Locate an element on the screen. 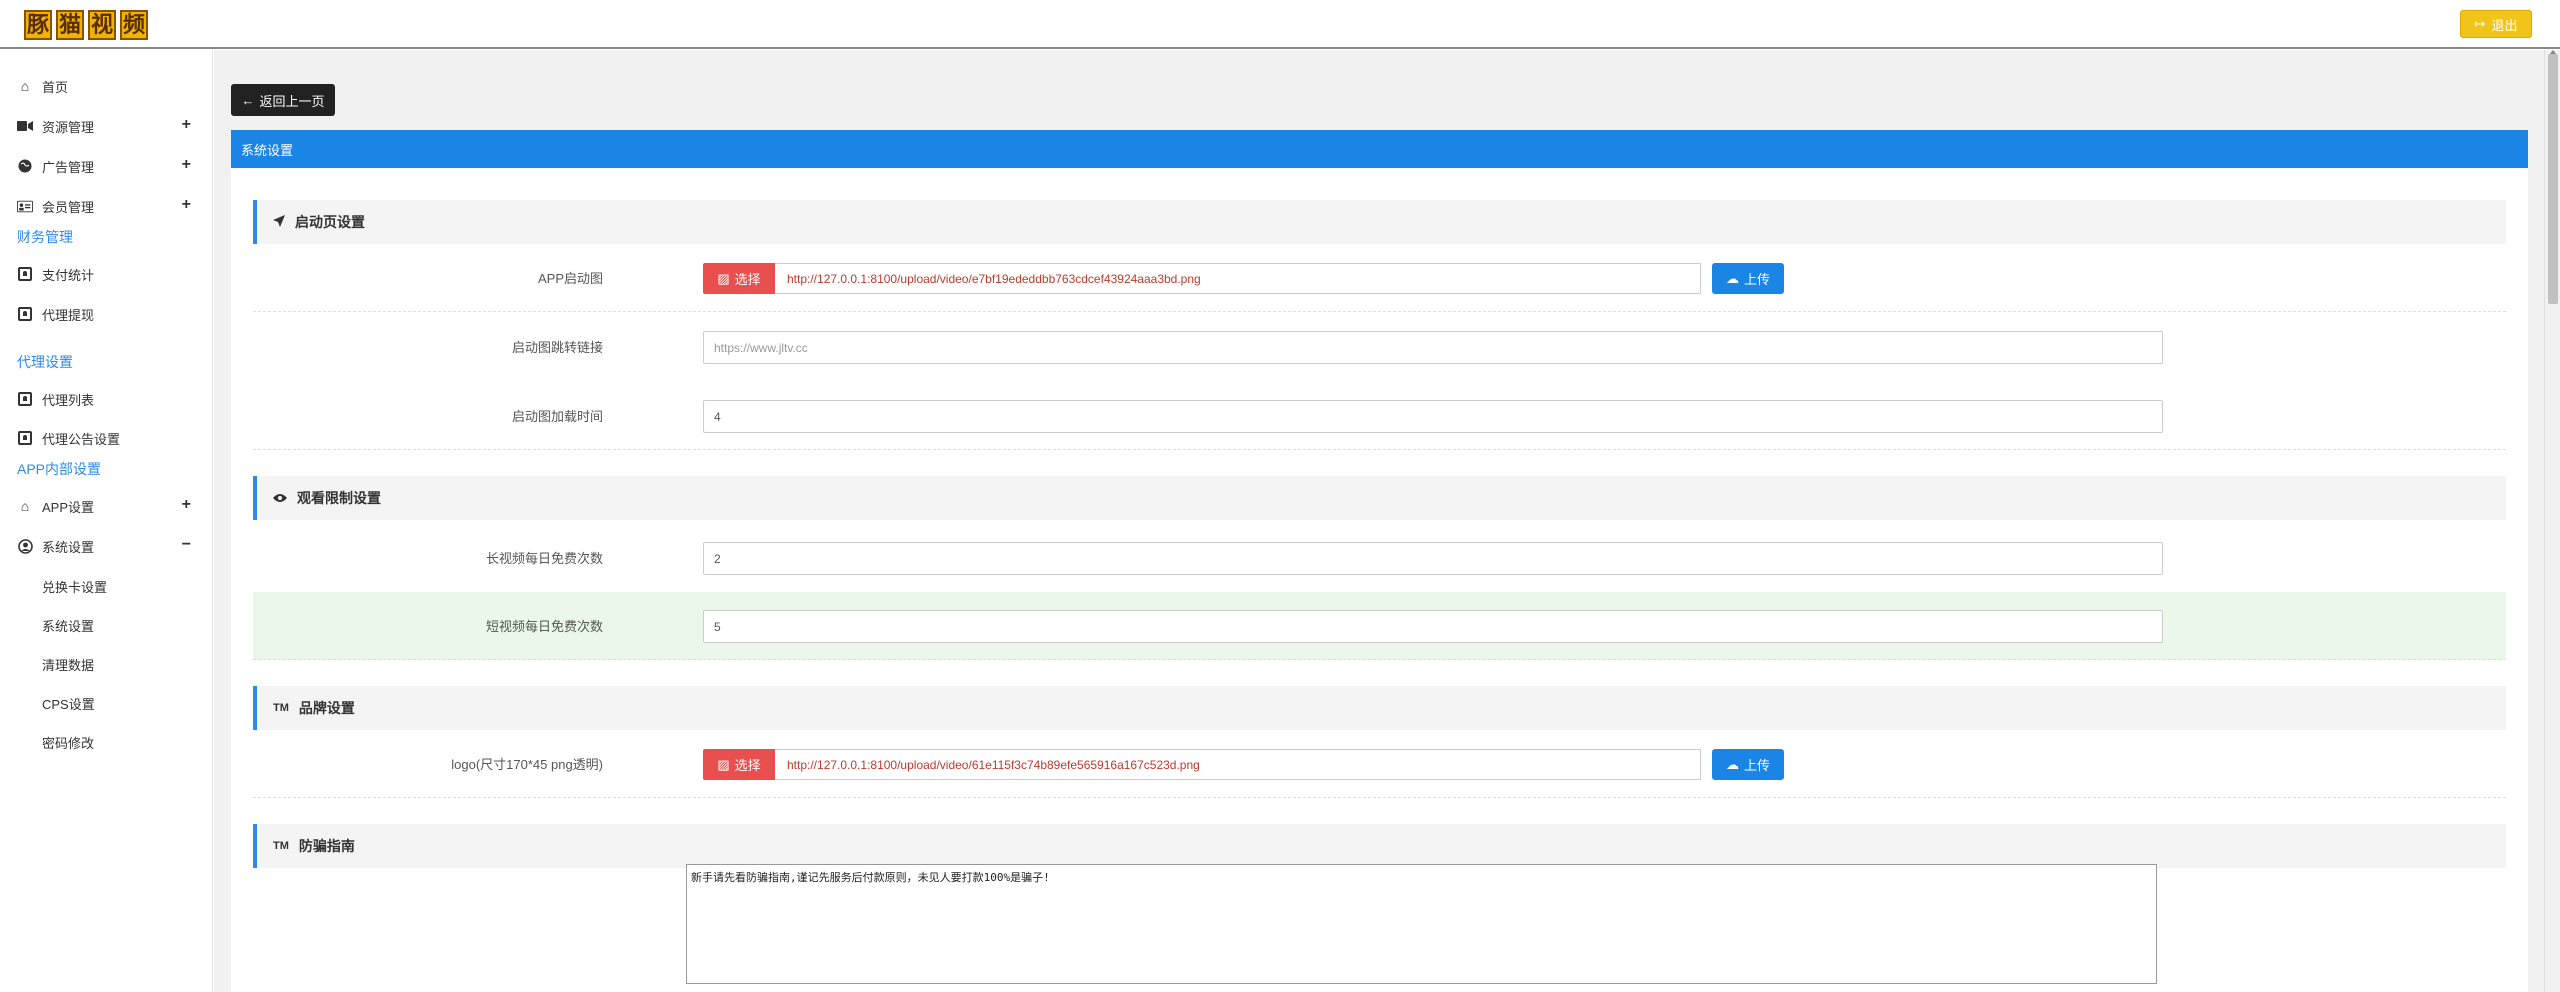 This screenshot has height=992, width=2560. field-label: 启动图加载时间 is located at coordinates (557, 416).